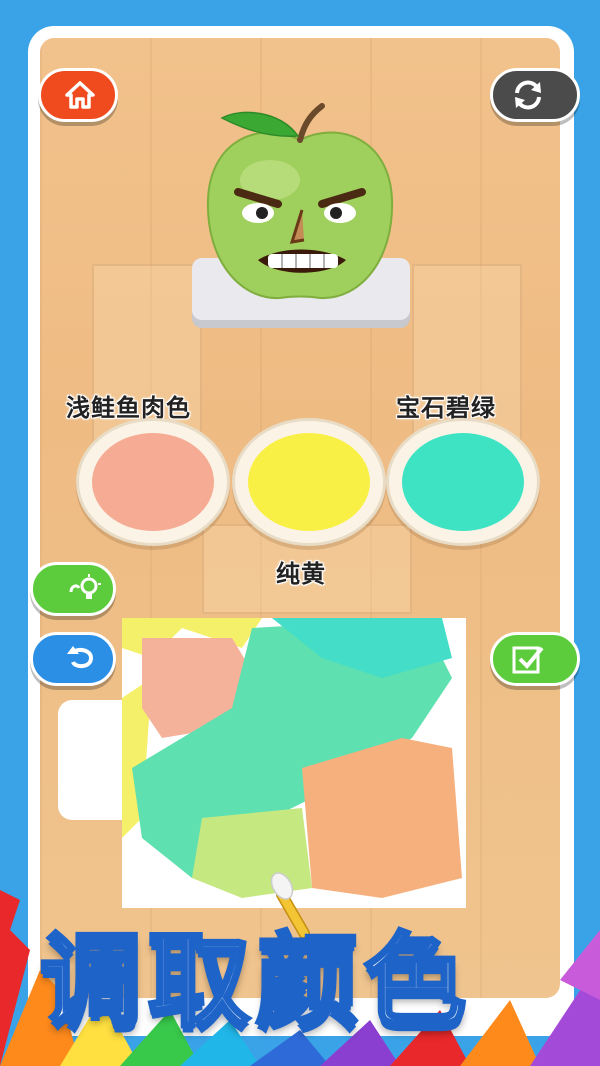 Image resolution: width=600 pixels, height=1066 pixels. What do you see at coordinates (85, 586) in the screenshot?
I see `lightbulb-icon` at bounding box center [85, 586].